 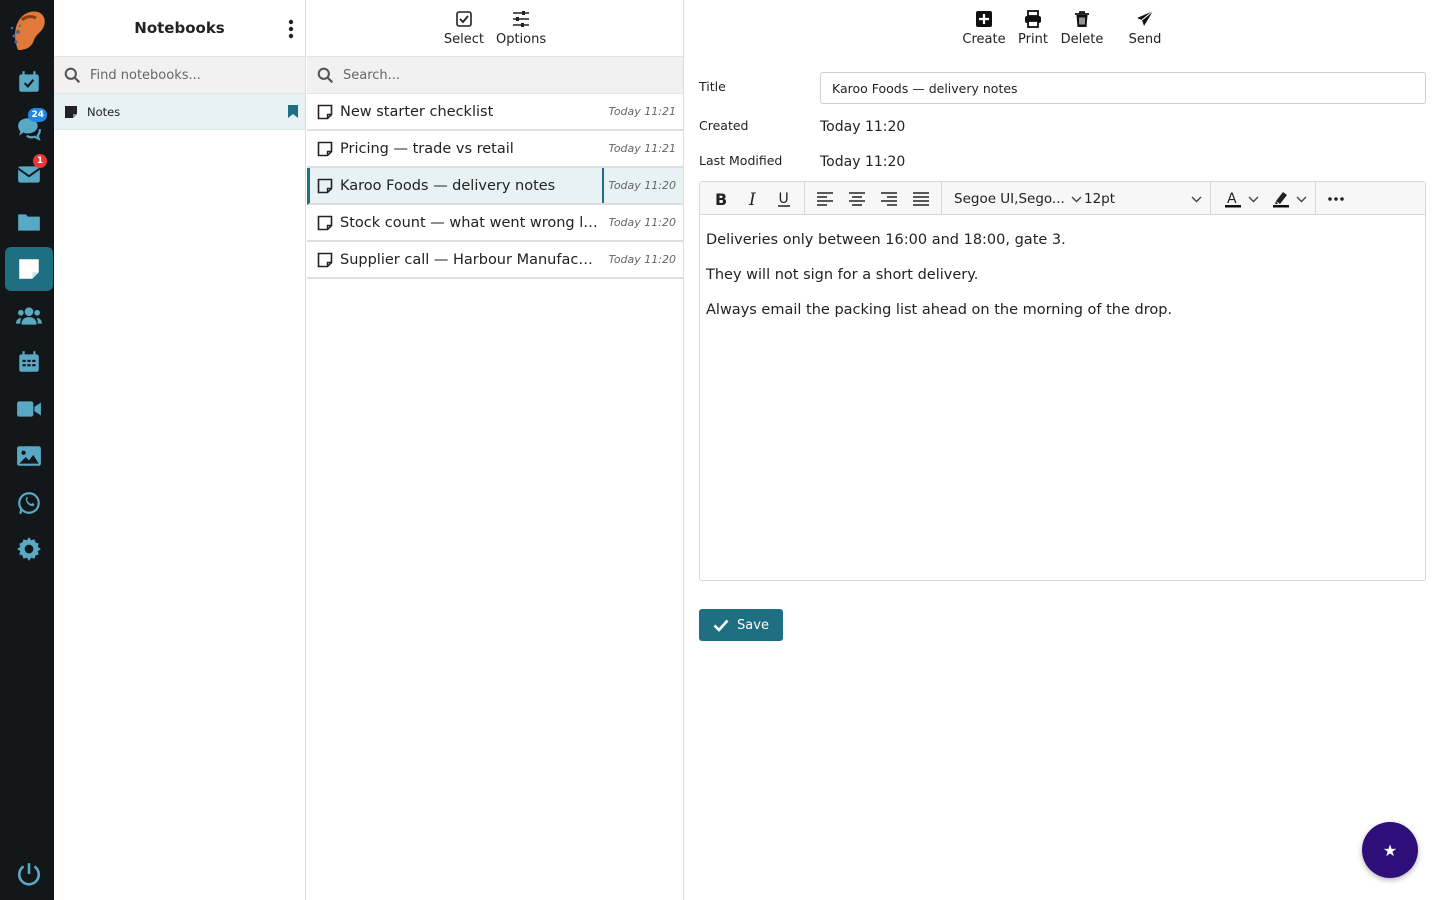 I want to click on font-size-select: 12pt, so click(x=1143, y=199).